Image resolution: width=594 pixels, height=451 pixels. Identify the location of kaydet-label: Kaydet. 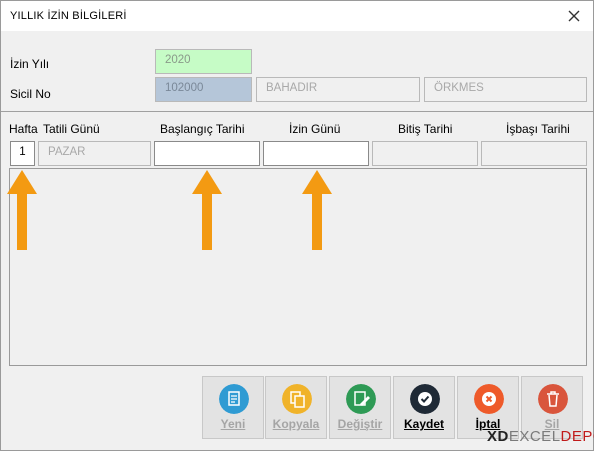
(423, 424).